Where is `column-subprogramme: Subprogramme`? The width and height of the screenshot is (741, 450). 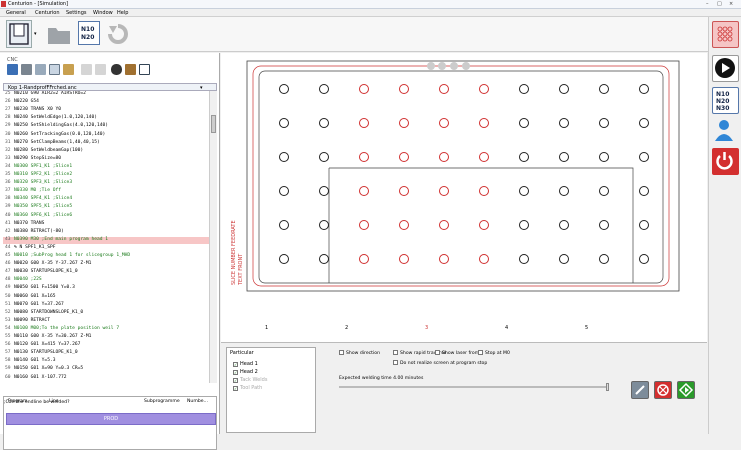 column-subprogramme: Subprogramme is located at coordinates (162, 401).